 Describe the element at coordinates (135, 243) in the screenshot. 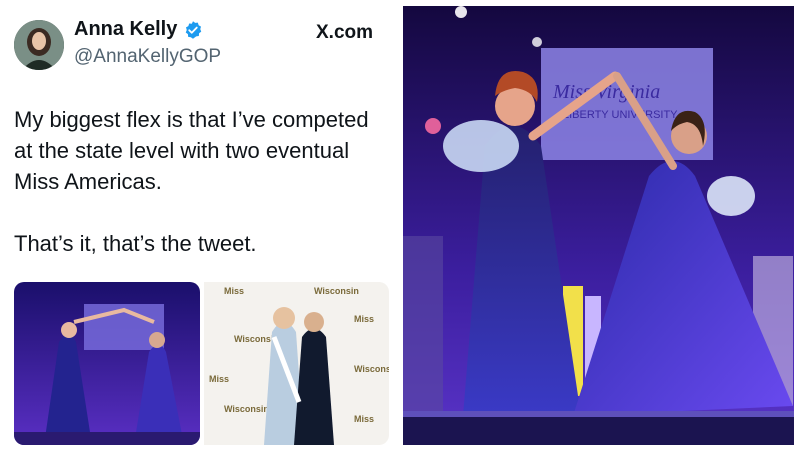

I see `tweet-paragraph: That’s it, that’s the tweet.` at that location.